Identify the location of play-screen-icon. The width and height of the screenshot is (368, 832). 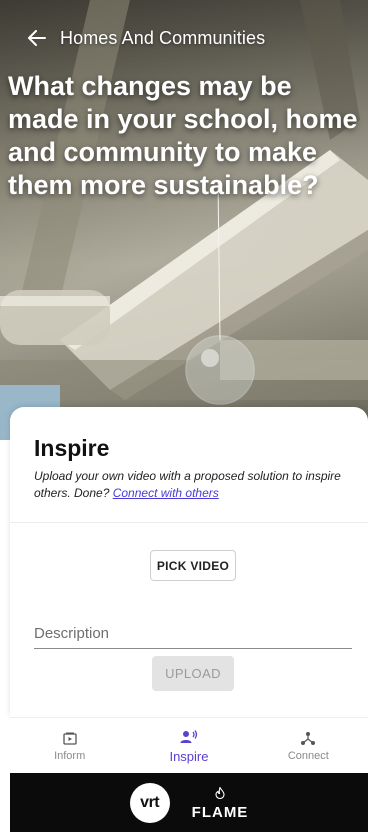
(70, 738).